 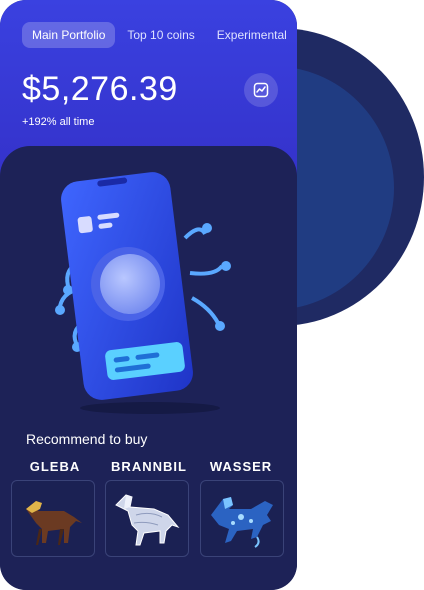 I want to click on coin-card-gleba, so click(x=53, y=518).